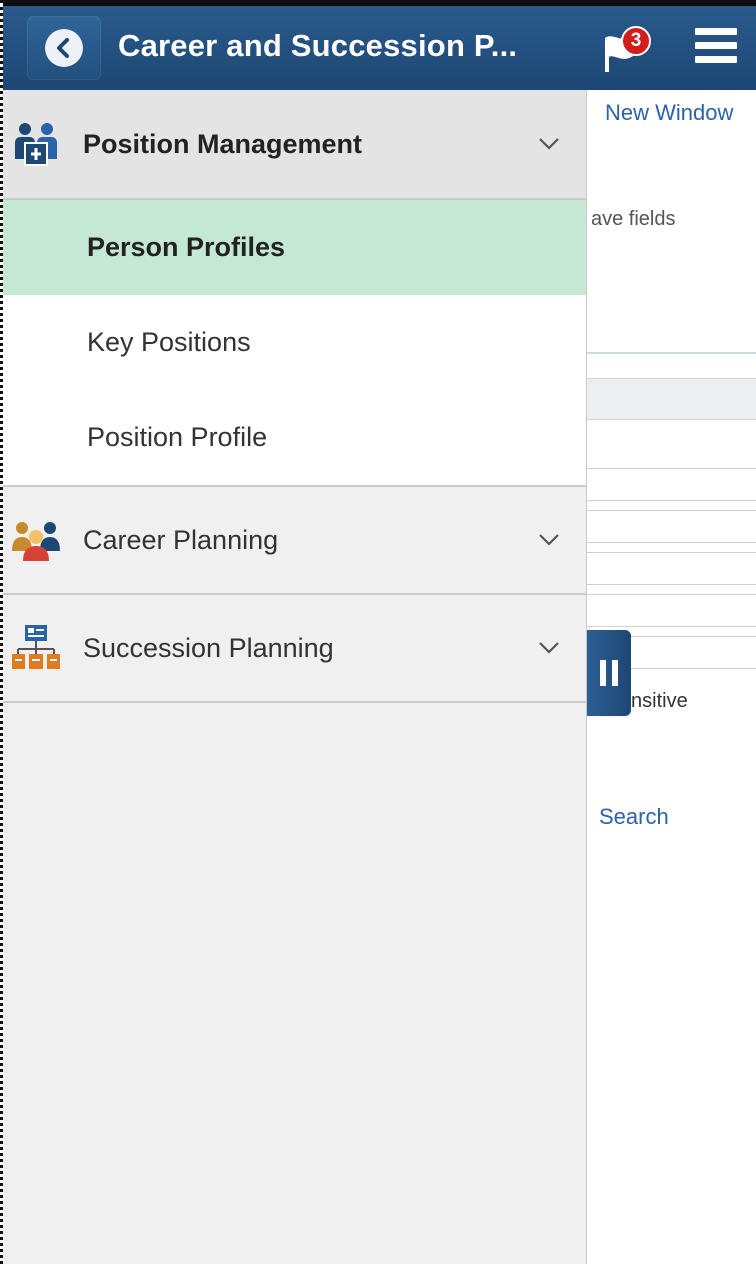 This screenshot has height=1264, width=756. I want to click on hamburger-menu-icon, so click(716, 48).